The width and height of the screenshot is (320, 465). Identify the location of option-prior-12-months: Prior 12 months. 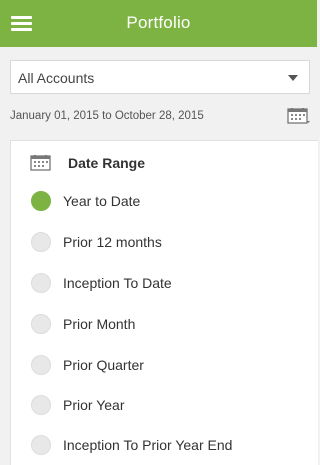
(171, 243).